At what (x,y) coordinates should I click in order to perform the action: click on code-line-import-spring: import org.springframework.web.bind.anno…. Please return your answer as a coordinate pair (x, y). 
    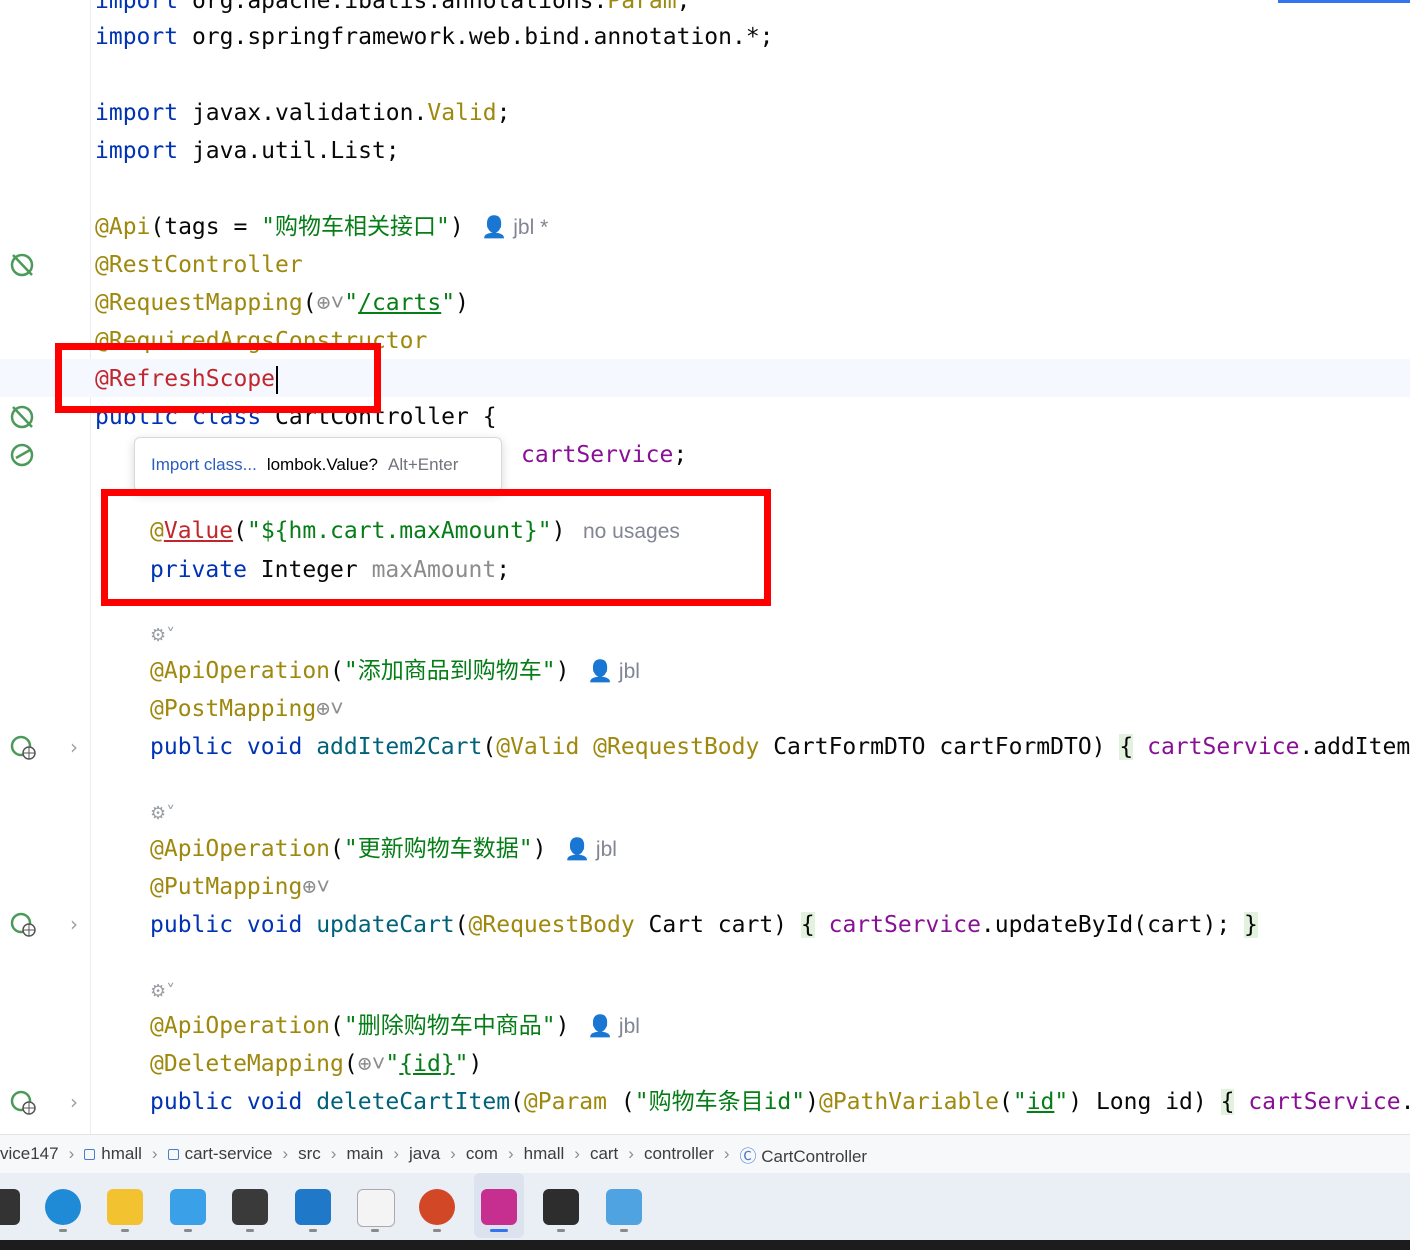
    Looking at the image, I should click on (434, 37).